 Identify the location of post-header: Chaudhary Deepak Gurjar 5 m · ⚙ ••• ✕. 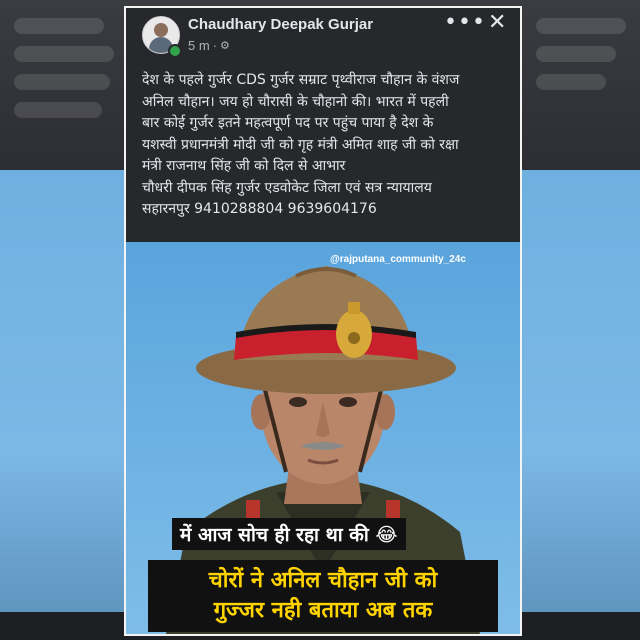
(323, 38).